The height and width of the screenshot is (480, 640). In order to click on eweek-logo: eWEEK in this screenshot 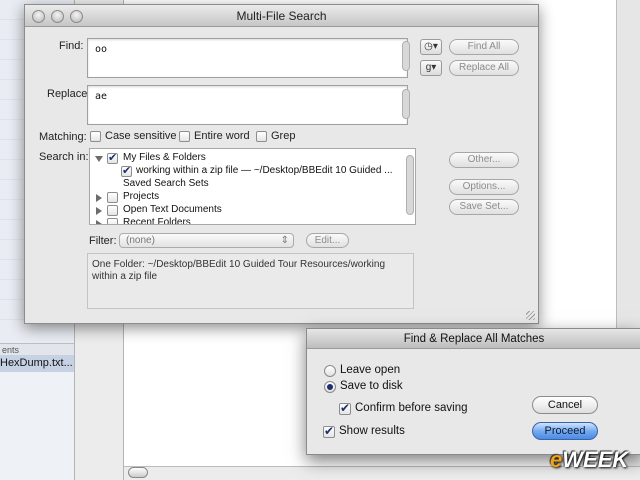, I will do `click(589, 460)`.